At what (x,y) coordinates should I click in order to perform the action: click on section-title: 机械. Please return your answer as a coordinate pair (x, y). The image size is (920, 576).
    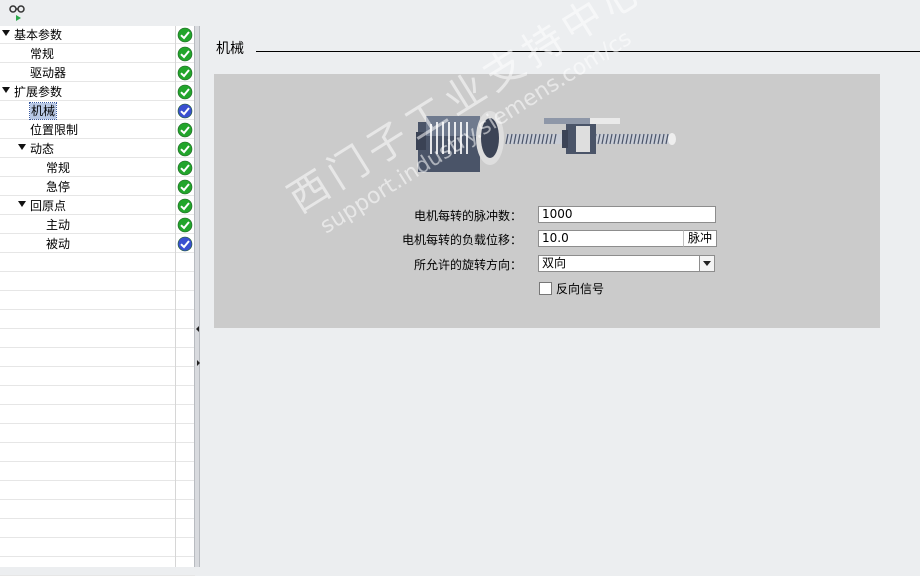
    Looking at the image, I should click on (230, 49).